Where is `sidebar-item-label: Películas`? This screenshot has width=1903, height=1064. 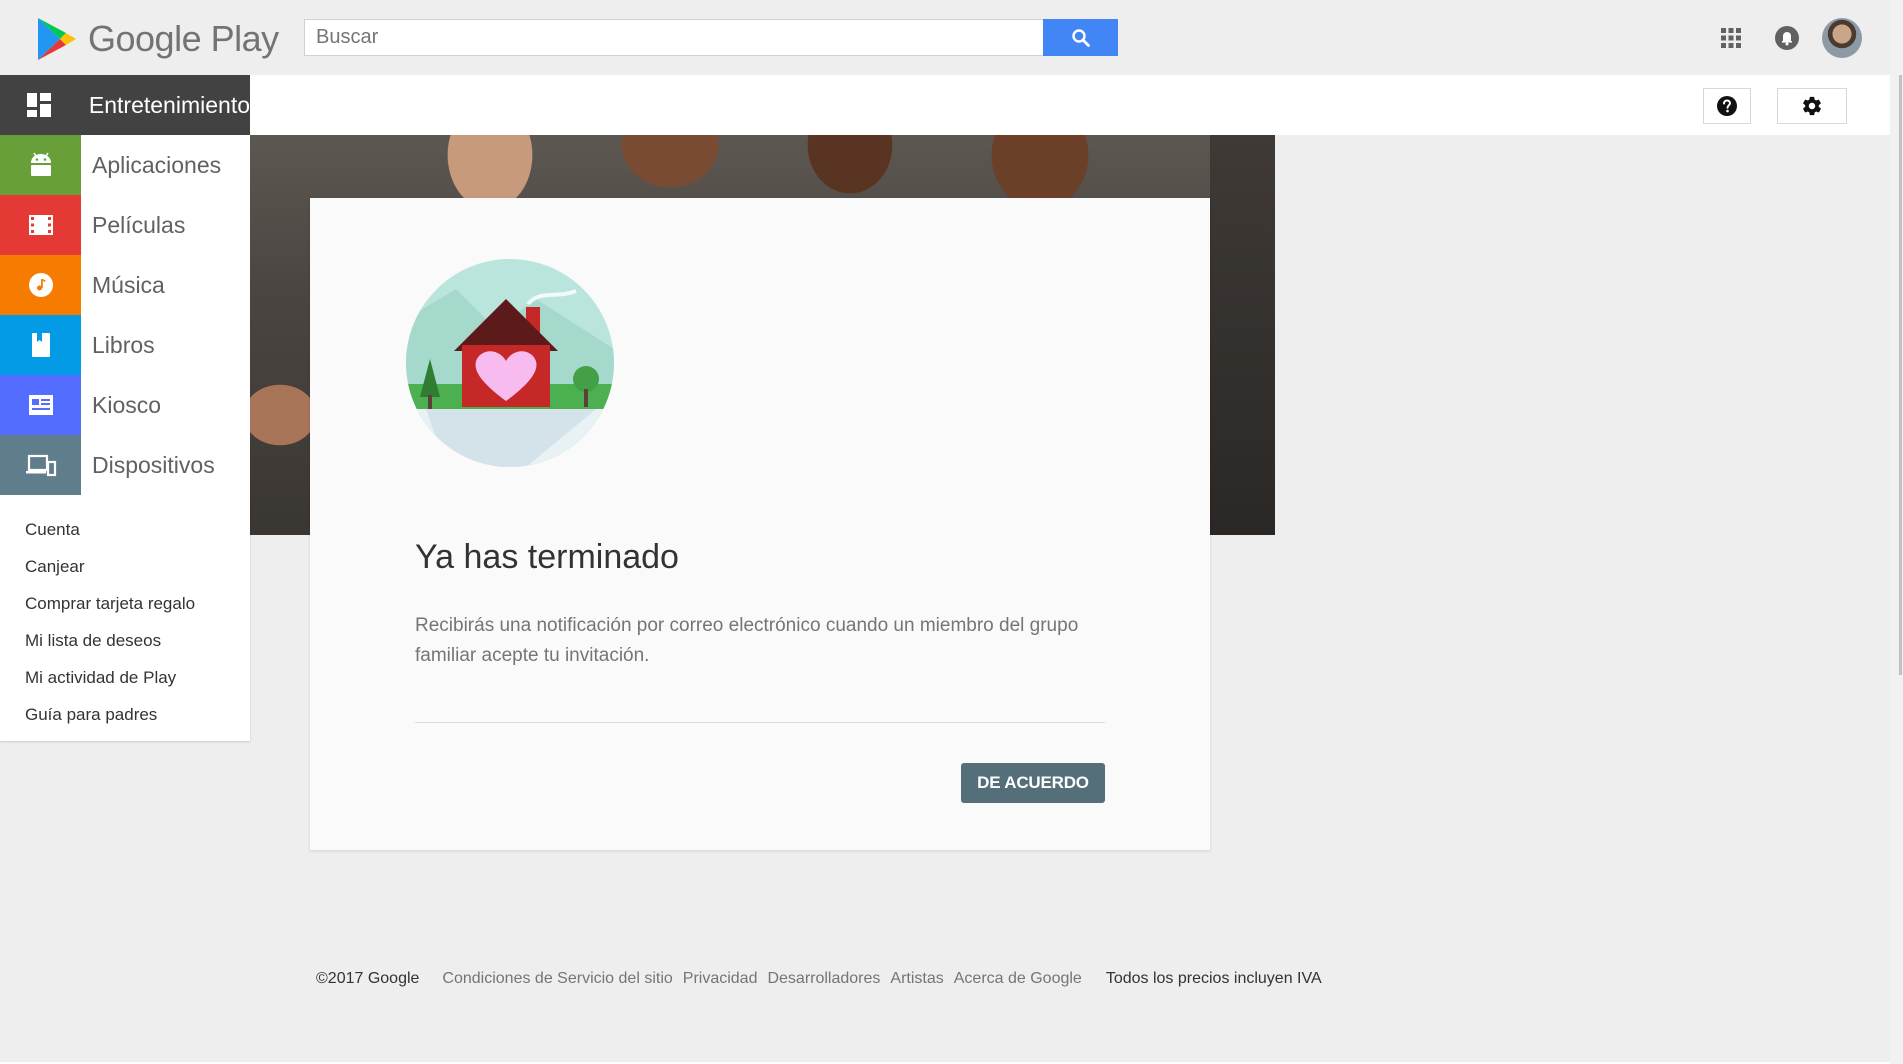 sidebar-item-label: Películas is located at coordinates (139, 224).